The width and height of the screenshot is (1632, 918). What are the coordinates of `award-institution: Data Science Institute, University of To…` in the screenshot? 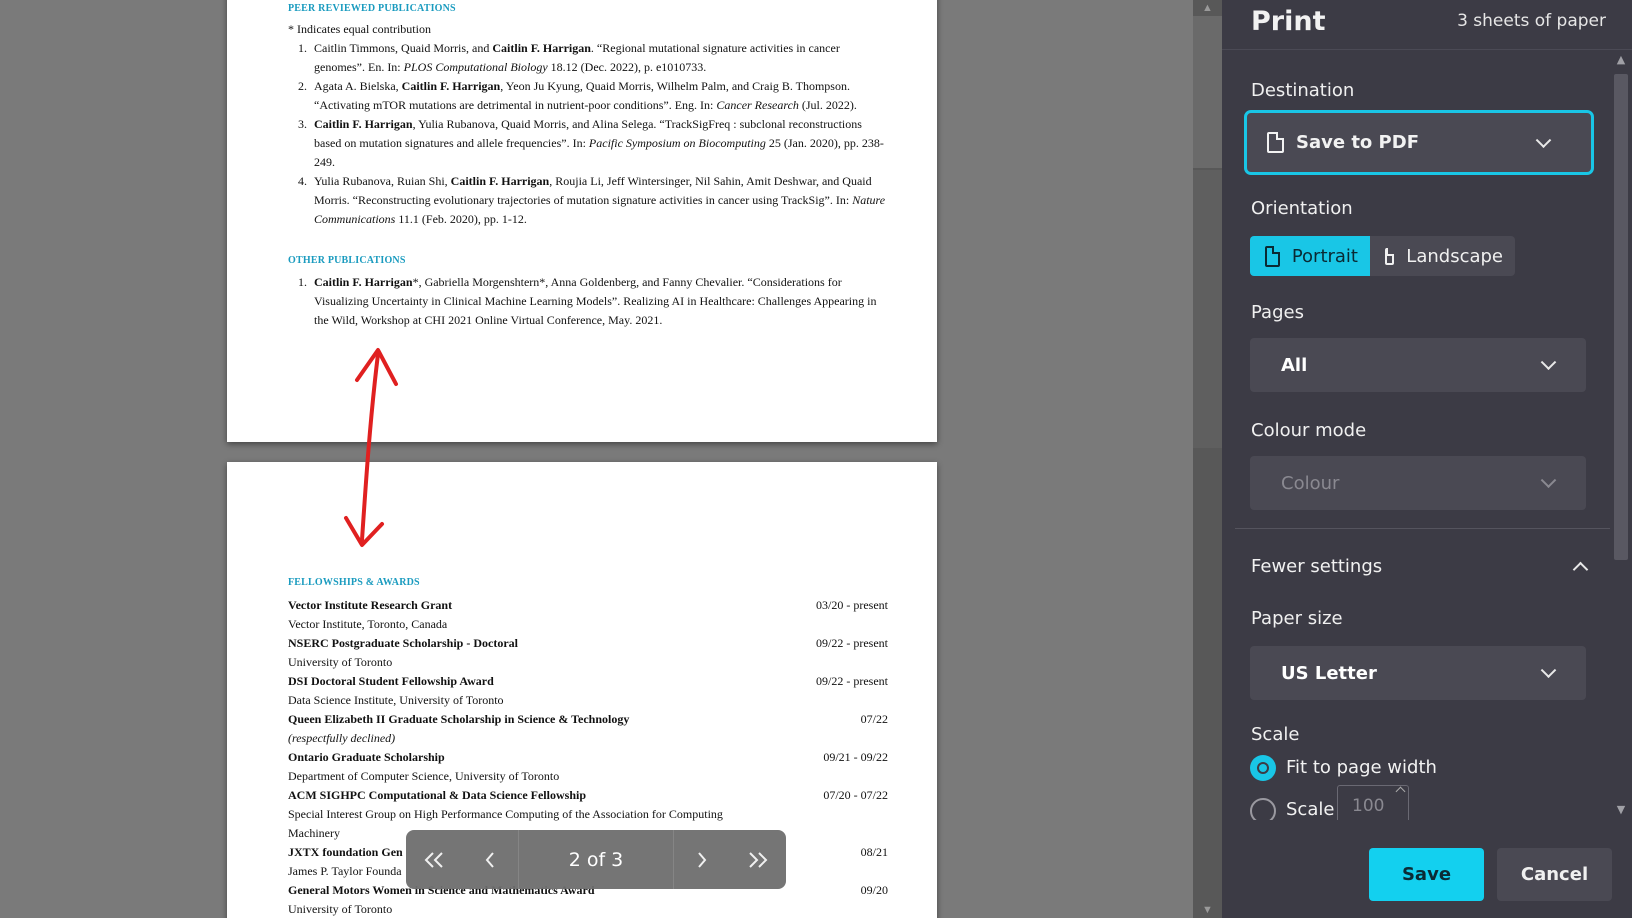 It's located at (396, 700).